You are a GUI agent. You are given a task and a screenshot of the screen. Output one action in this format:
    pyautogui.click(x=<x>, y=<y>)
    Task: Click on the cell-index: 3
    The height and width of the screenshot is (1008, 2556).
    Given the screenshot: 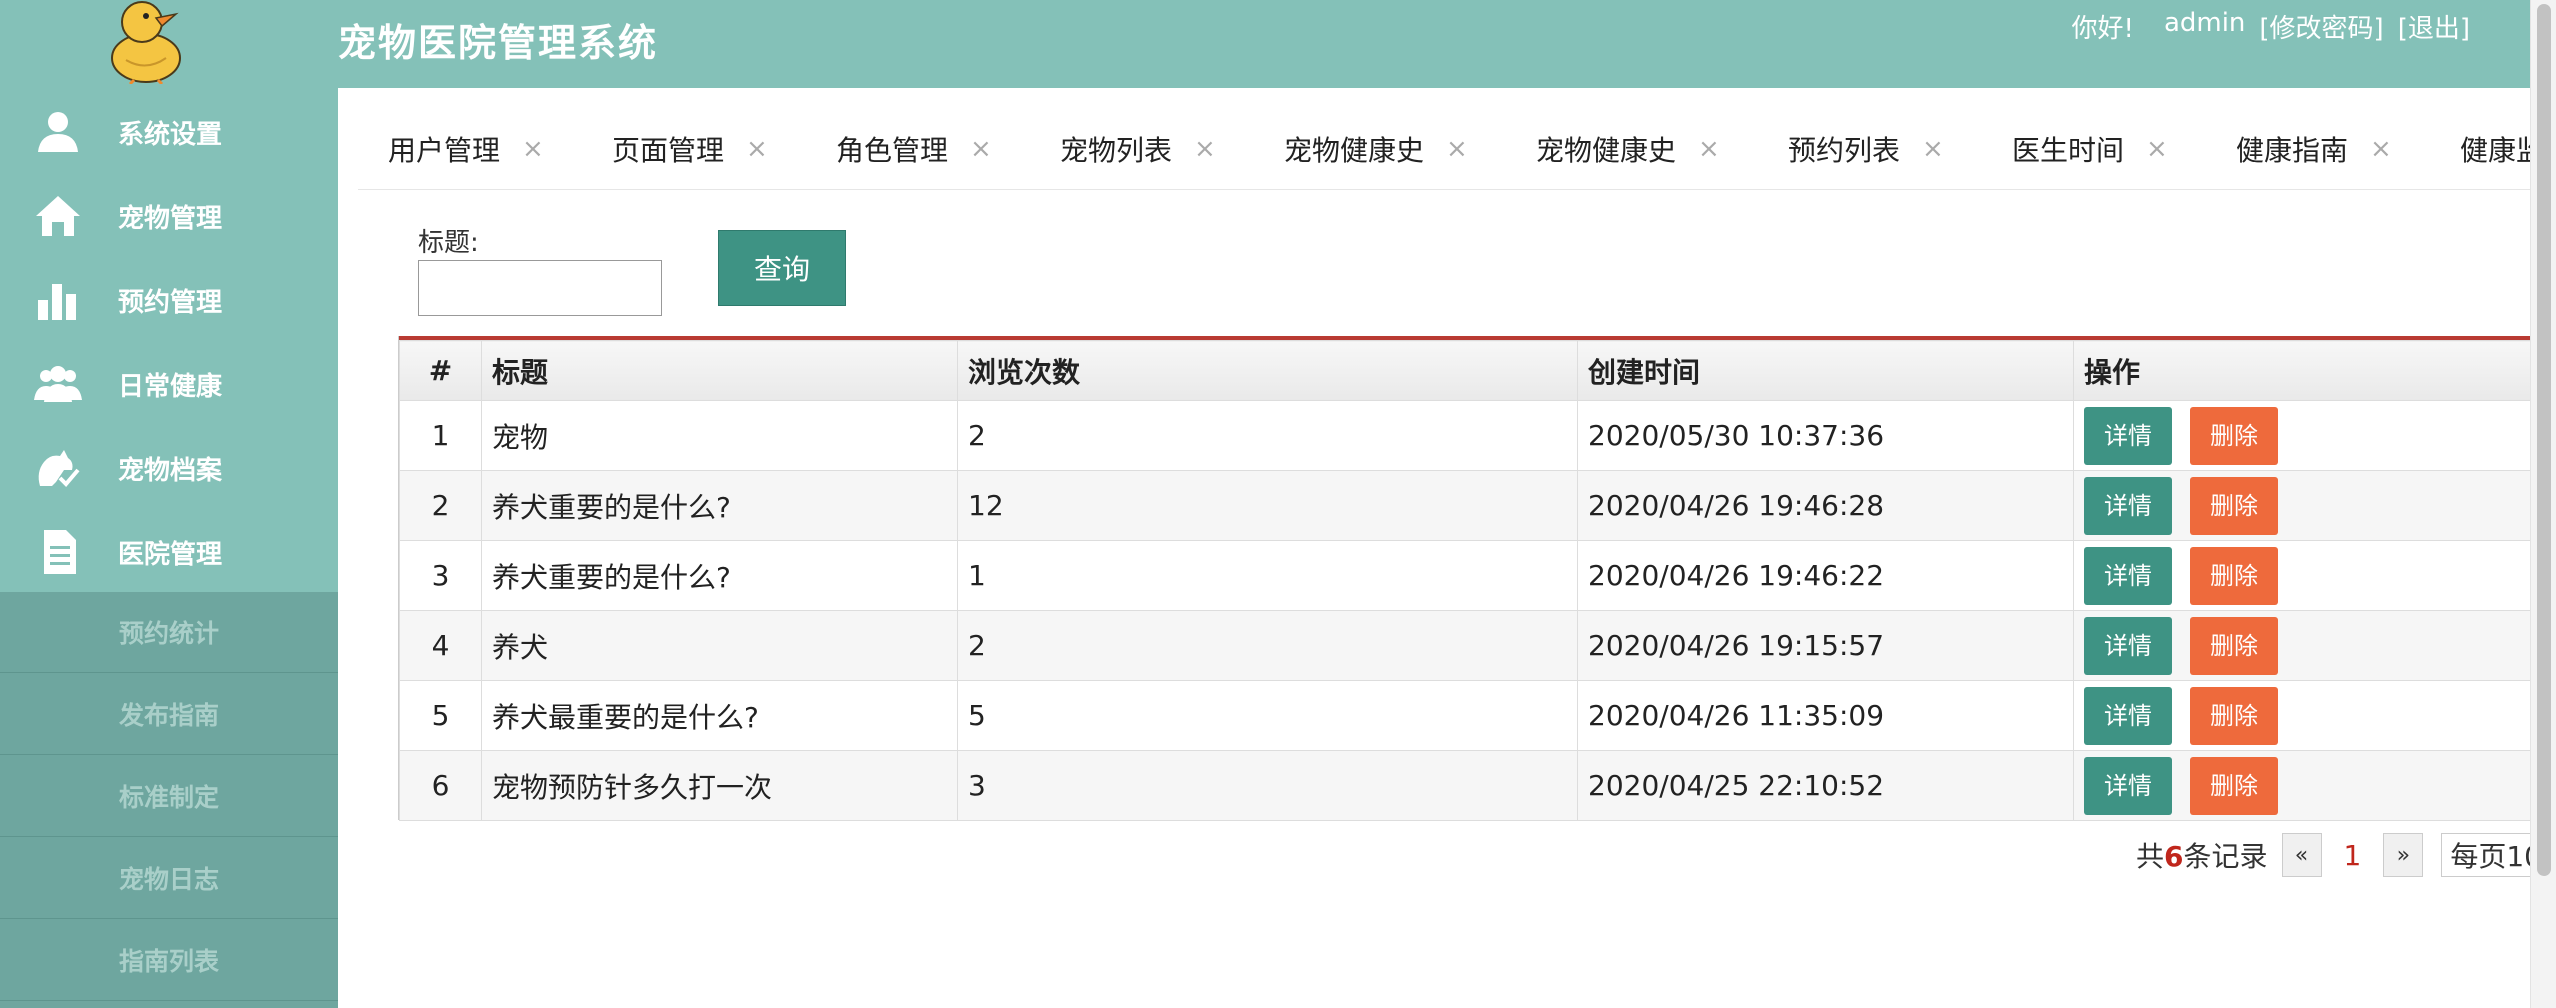 What is the action you would take?
    pyautogui.click(x=440, y=575)
    